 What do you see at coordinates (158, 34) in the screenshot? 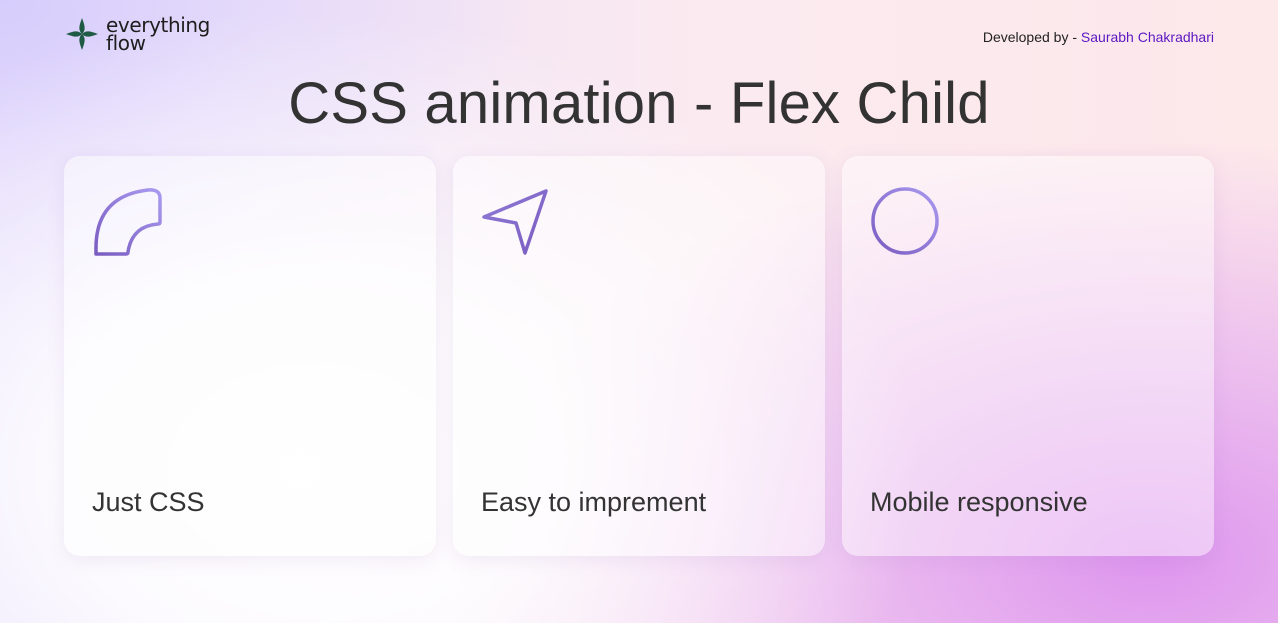
I see `logo-text: everything flow` at bounding box center [158, 34].